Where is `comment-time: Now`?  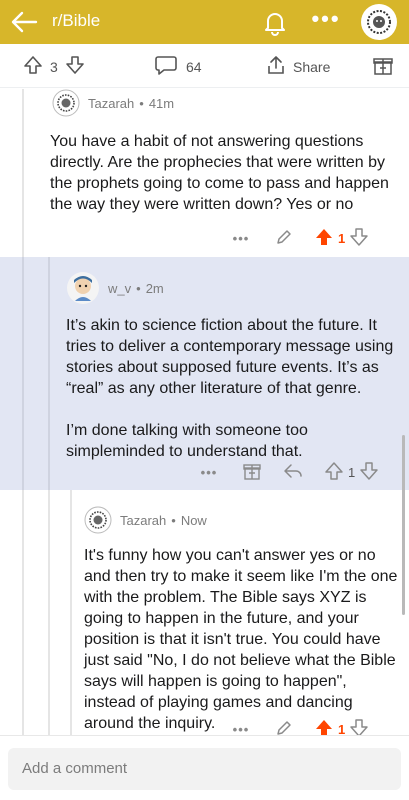 comment-time: Now is located at coordinates (193, 520).